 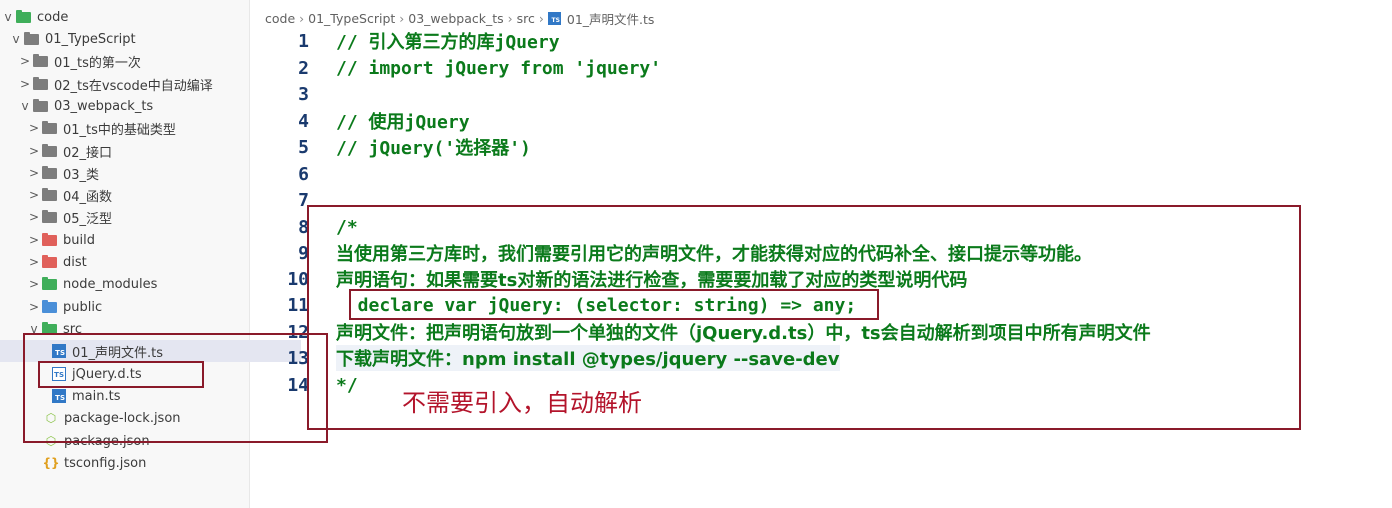 I want to click on code-text: // jQuery('选择器'), so click(x=433, y=148).